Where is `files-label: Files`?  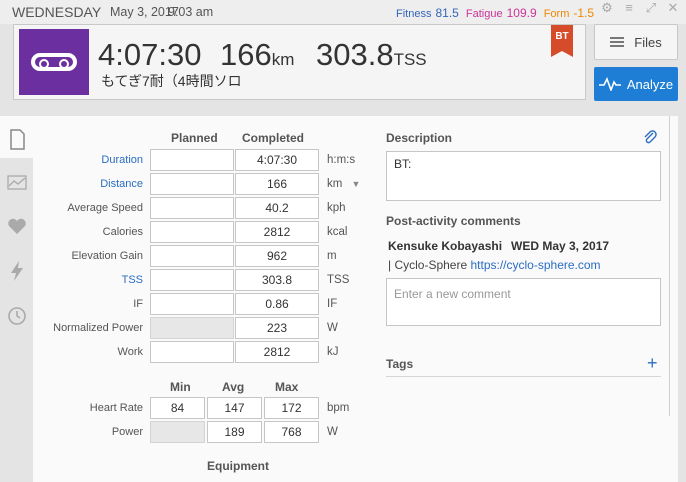 files-label: Files is located at coordinates (648, 42).